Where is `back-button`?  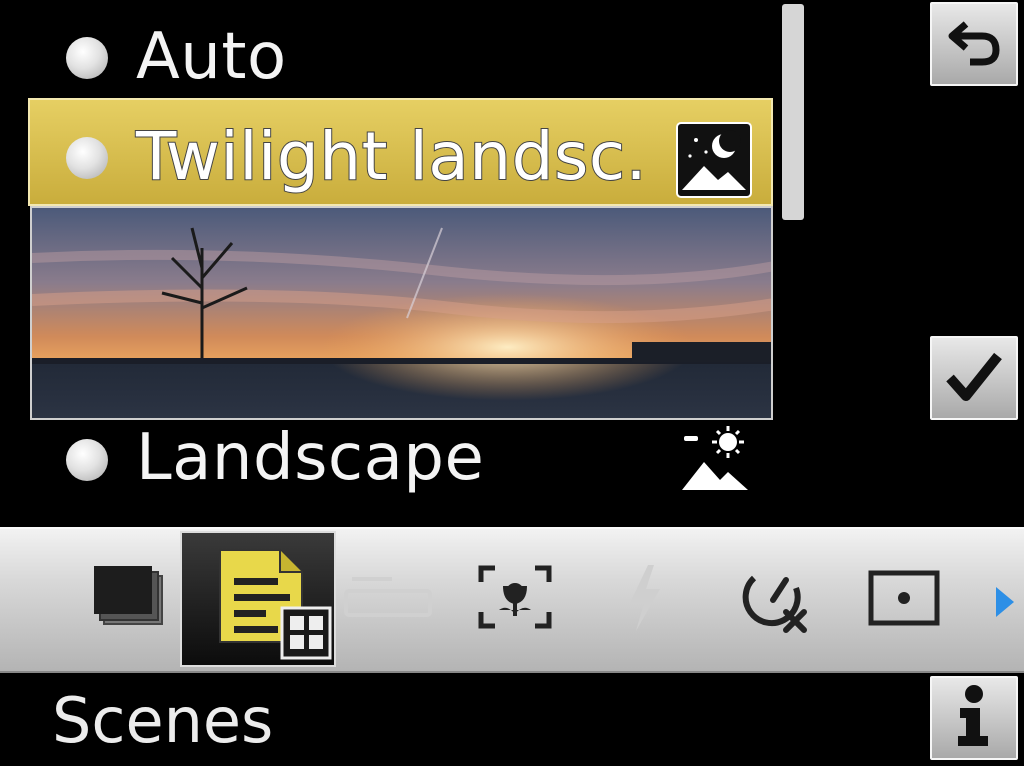
back-button is located at coordinates (974, 44).